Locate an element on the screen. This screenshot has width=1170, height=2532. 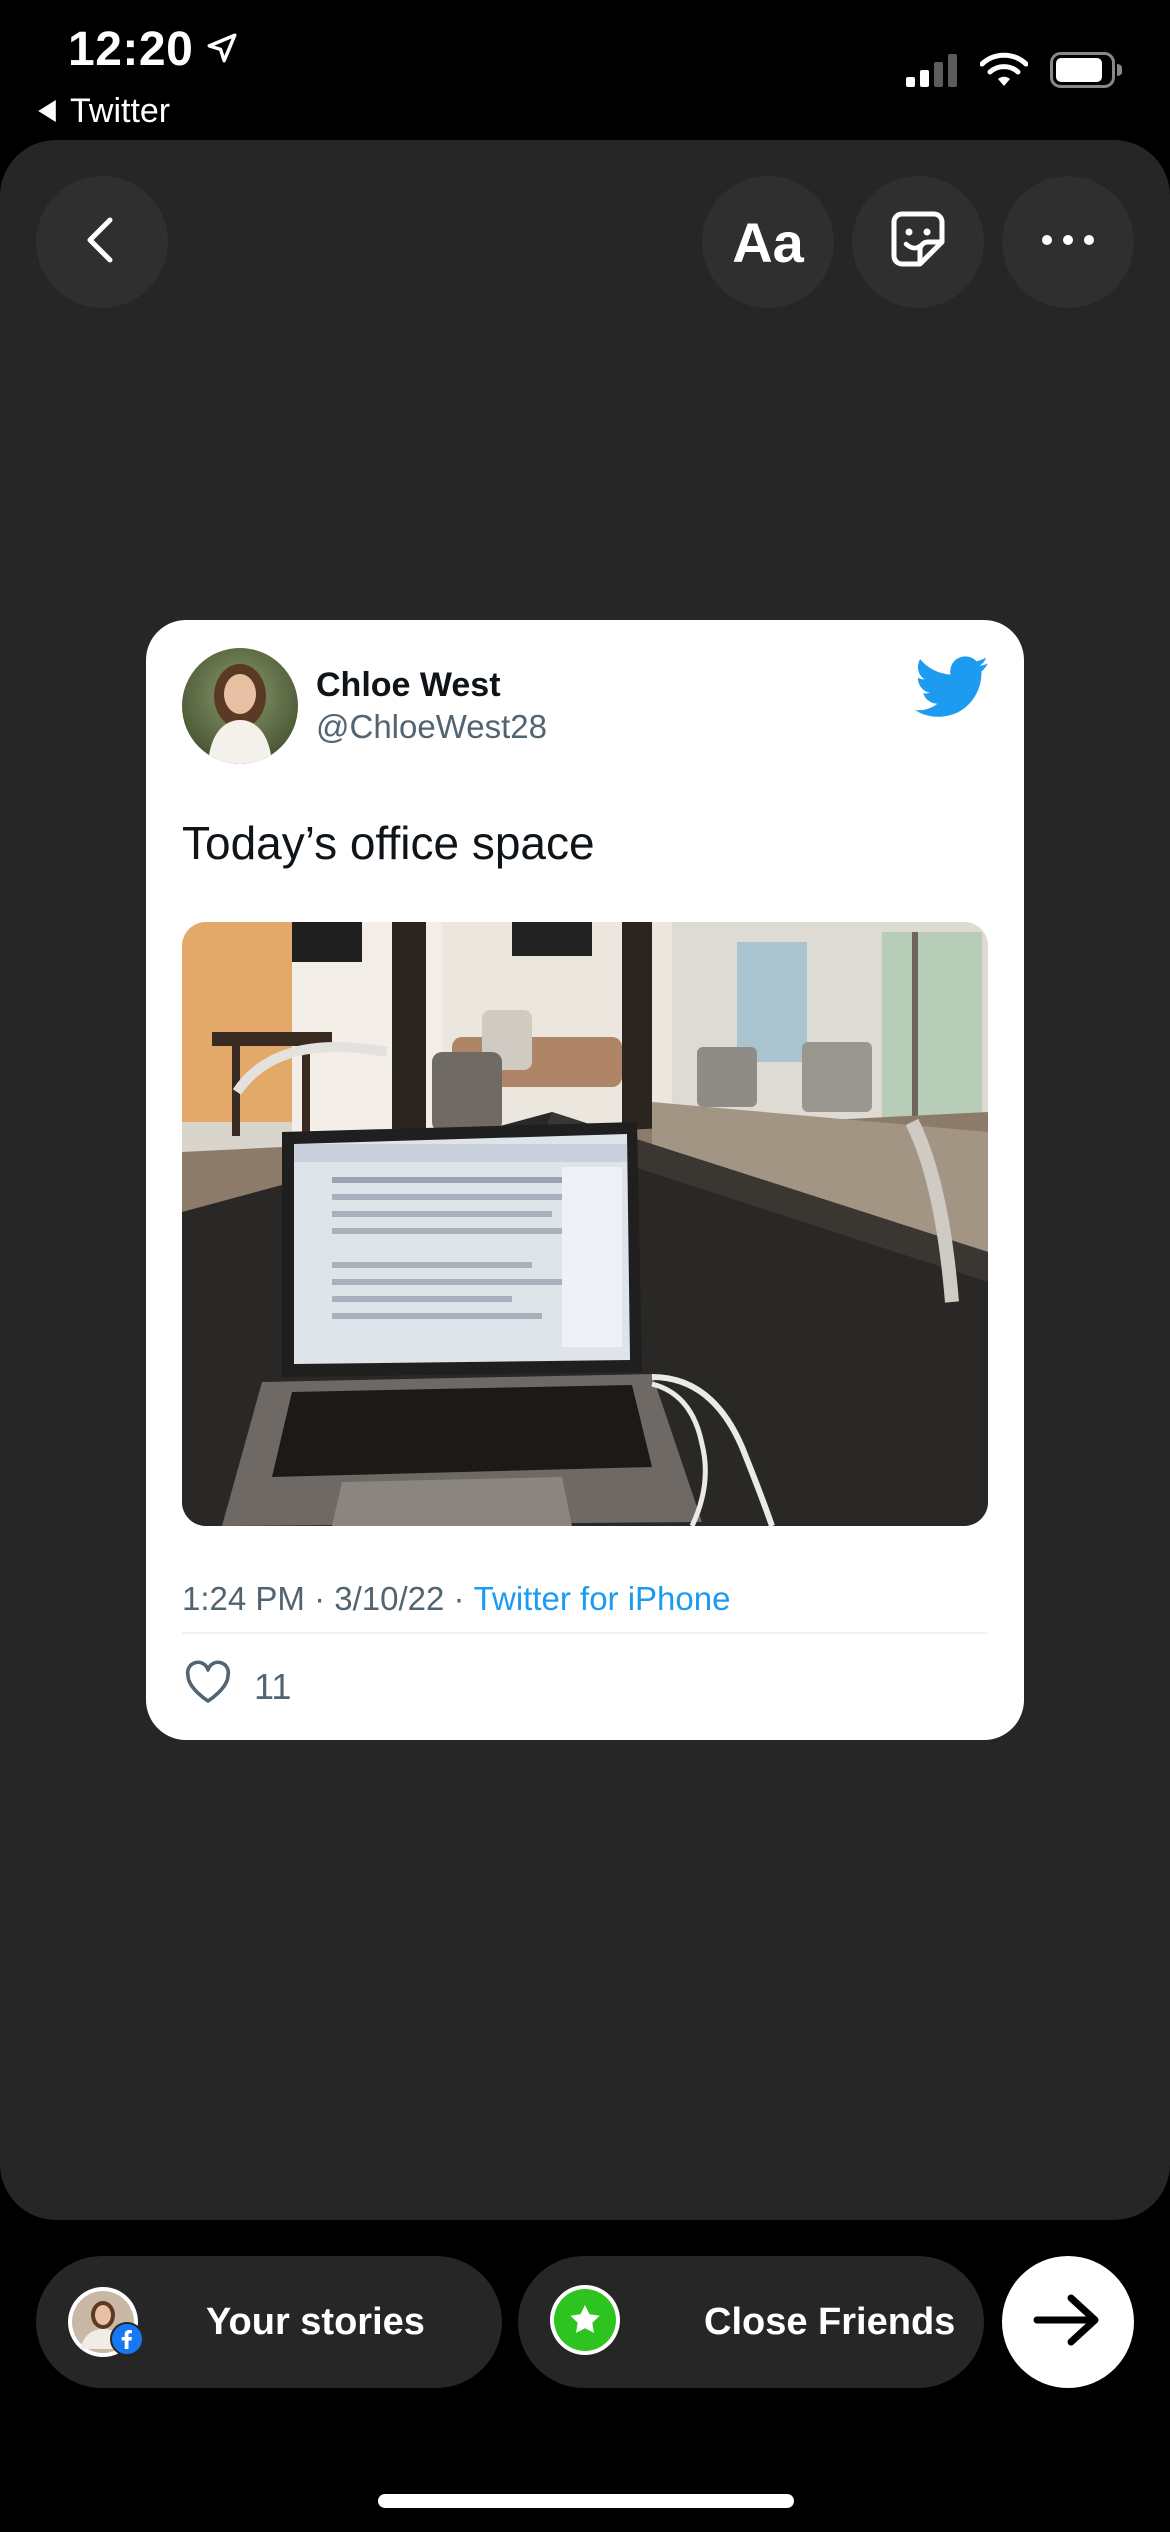
your-stories-button: Your stories is located at coordinates (269, 2322).